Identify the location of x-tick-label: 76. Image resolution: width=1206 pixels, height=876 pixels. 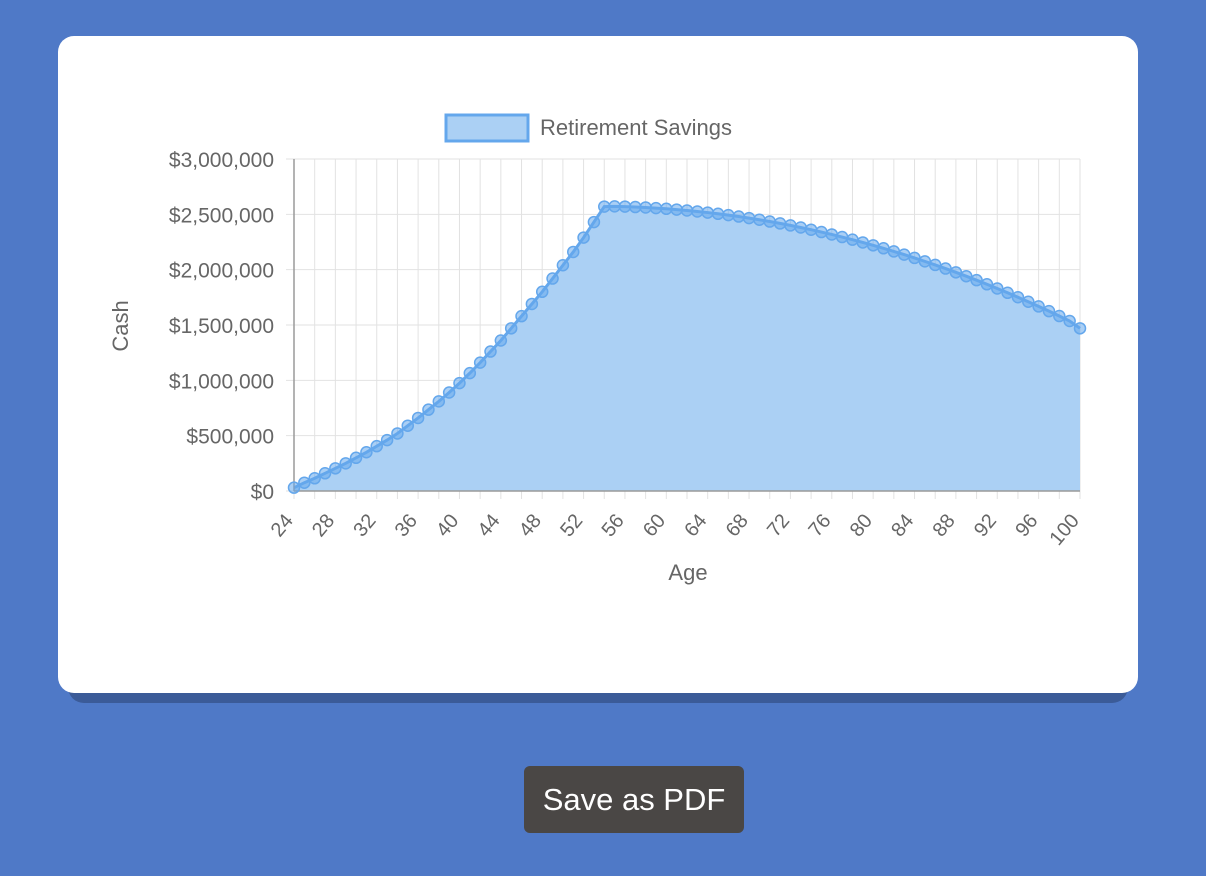
(819, 525).